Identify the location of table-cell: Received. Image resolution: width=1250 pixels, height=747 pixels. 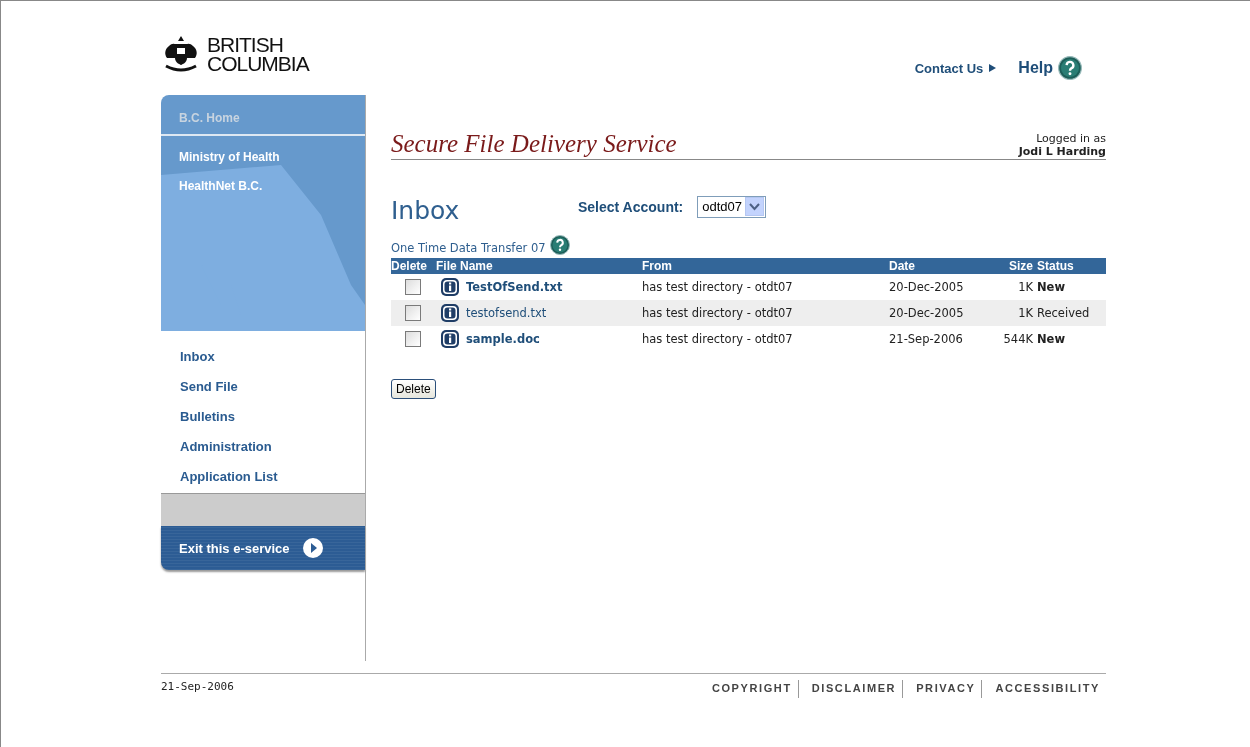
(1071, 313).